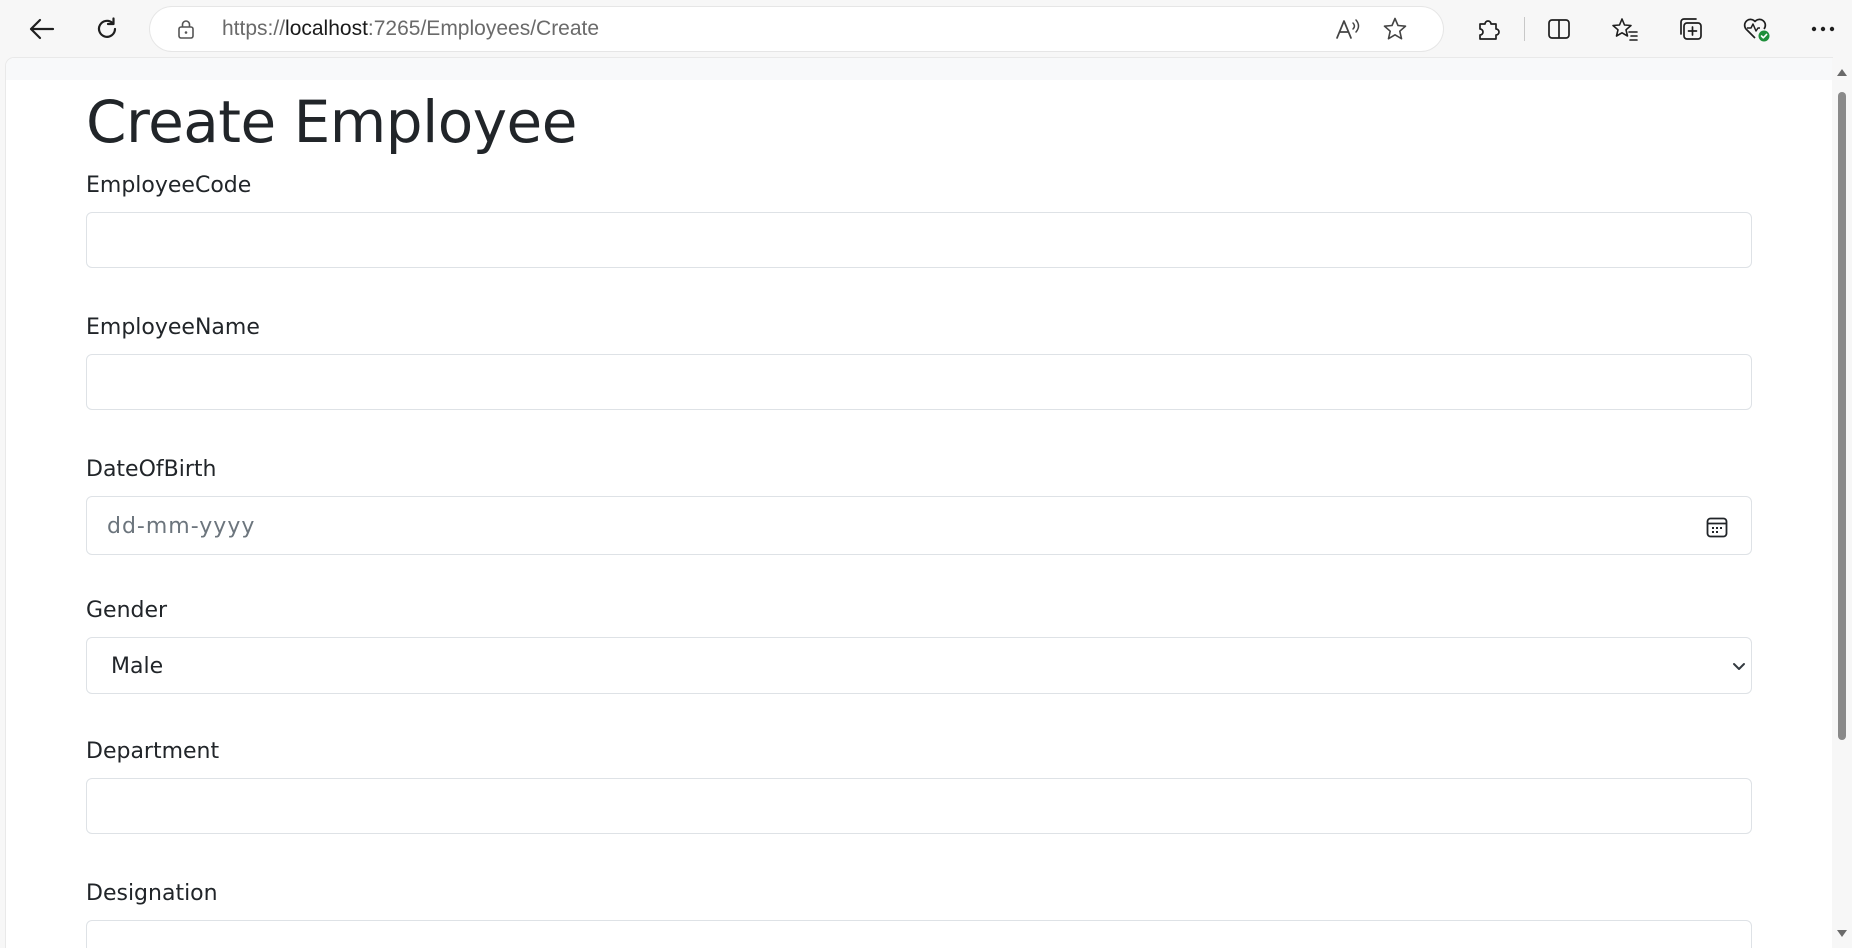 This screenshot has height=948, width=1852. I want to click on department-group: Department, so click(919, 785).